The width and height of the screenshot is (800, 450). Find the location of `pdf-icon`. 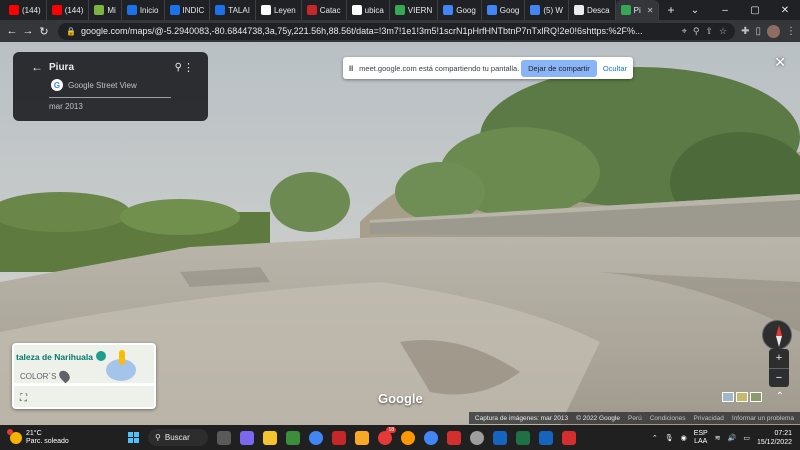

pdf-icon is located at coordinates (569, 437).